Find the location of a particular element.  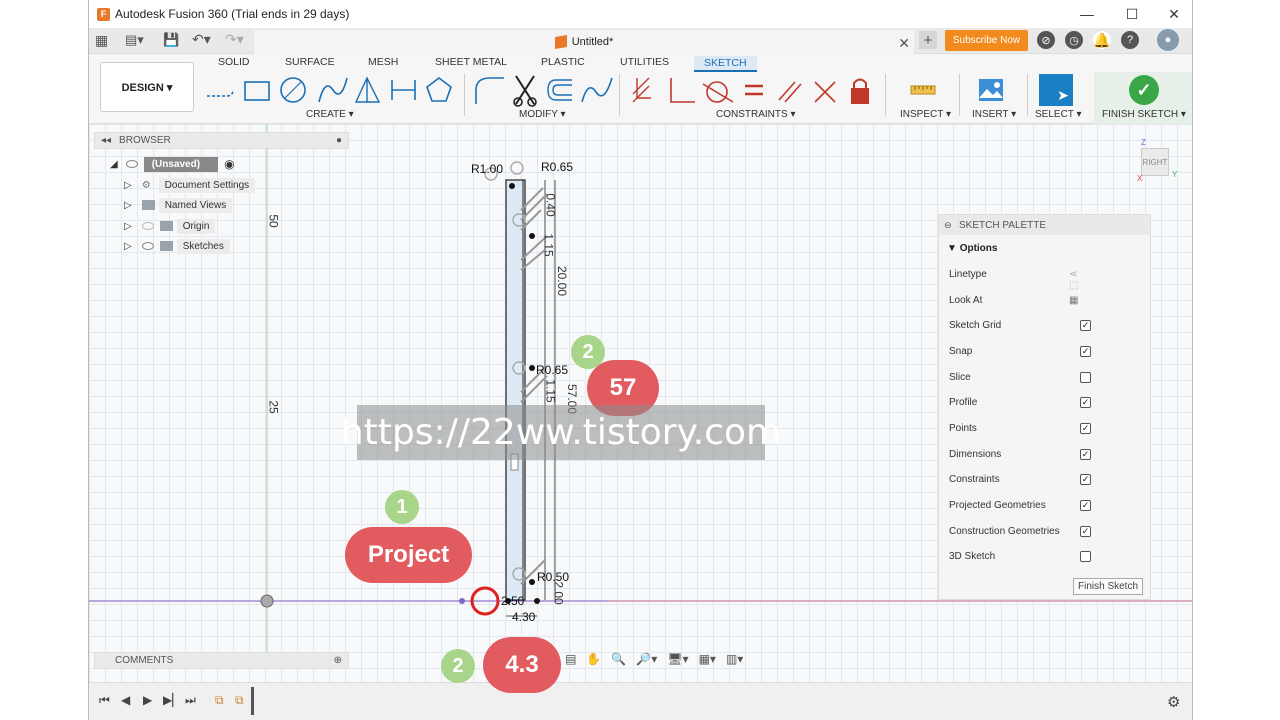

measure-icon is located at coordinates (923, 90).